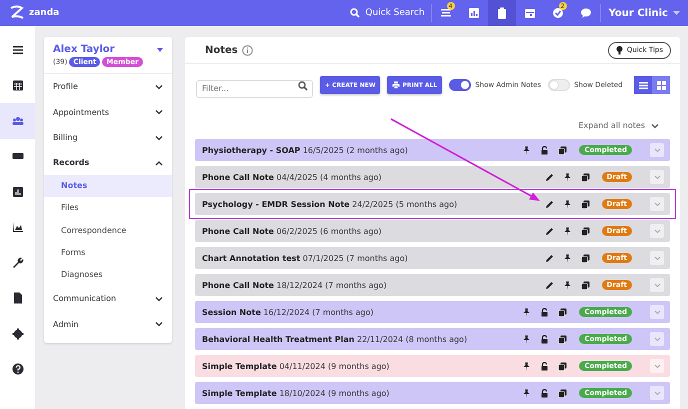 This screenshot has width=688, height=409. I want to click on toolbar-button, so click(502, 13).